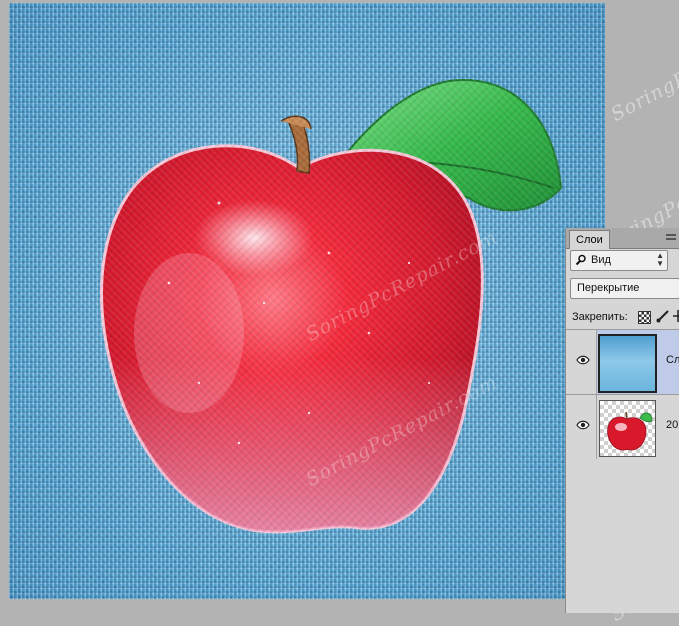 This screenshot has height=626, width=679. I want to click on lock-label: Закрепить:, so click(600, 317).